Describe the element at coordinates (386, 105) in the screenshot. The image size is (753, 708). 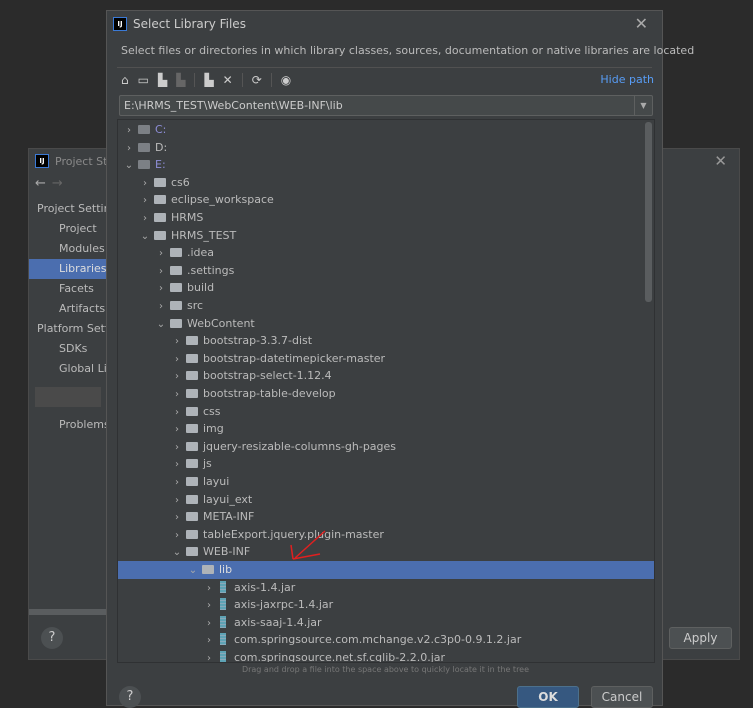
I see `path-input: E:\HRMS_TEST\WebContent\WEB-INF\lib ▼` at that location.